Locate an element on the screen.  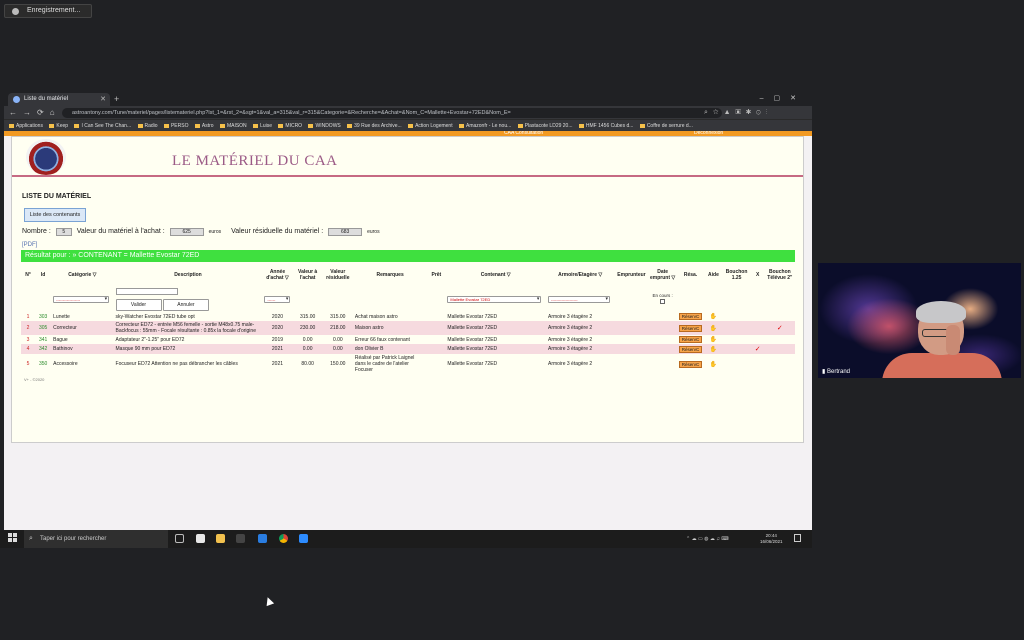
purchase-value-label: Valeur du matériel à l'achat : is located at coordinates (120, 231).